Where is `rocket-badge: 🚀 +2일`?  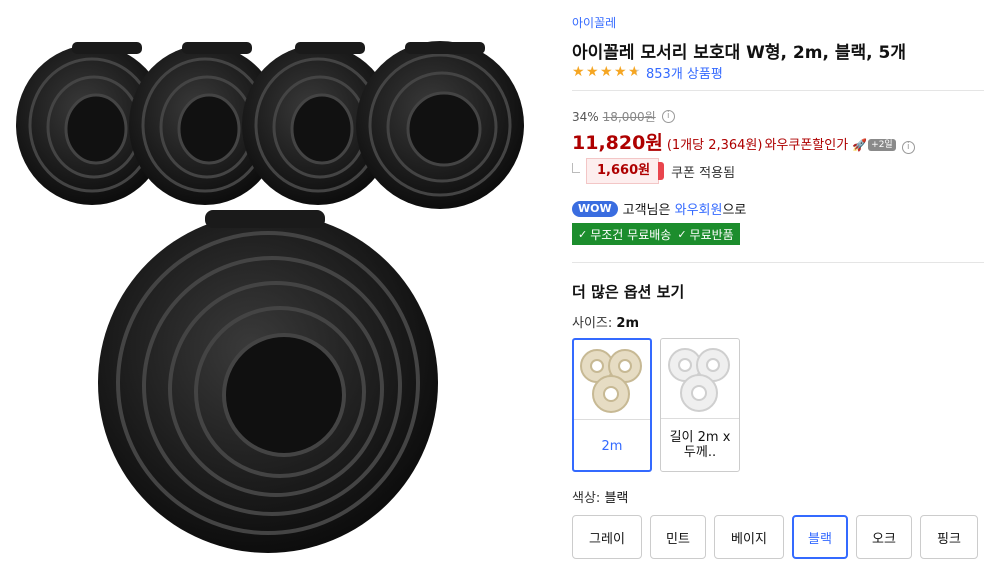 rocket-badge: 🚀 +2일 is located at coordinates (874, 145).